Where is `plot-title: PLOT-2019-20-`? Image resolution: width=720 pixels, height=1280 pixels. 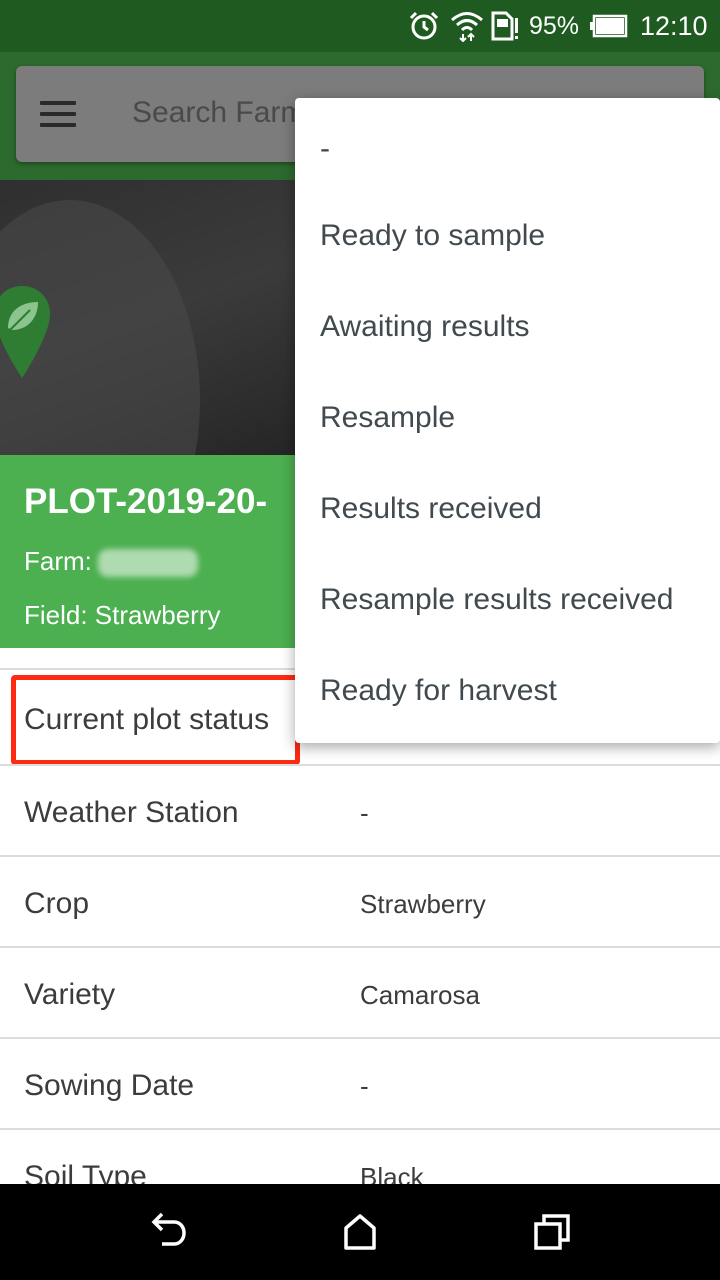 plot-title: PLOT-2019-20- is located at coordinates (146, 501).